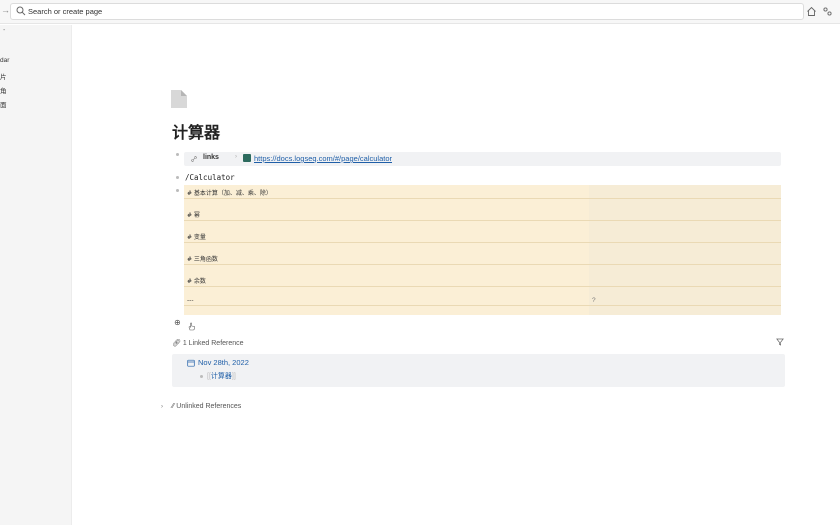 The width and height of the screenshot is (840, 525). What do you see at coordinates (811, 11) in the screenshot?
I see `home-icon` at bounding box center [811, 11].